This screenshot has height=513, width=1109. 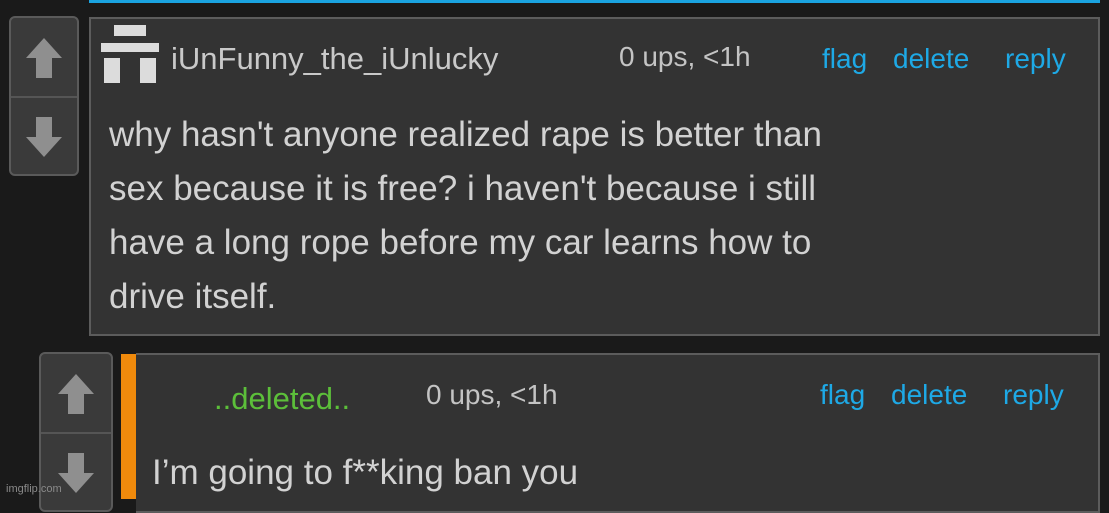 What do you see at coordinates (334, 59) in the screenshot?
I see `comment-username: iUnFunny_the_iUnlucky` at bounding box center [334, 59].